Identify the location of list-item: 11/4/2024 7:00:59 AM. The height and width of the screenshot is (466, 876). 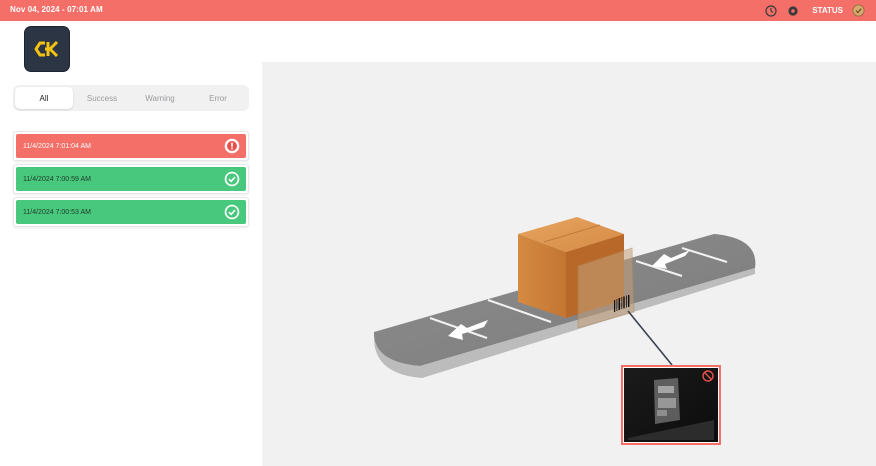
(131, 179).